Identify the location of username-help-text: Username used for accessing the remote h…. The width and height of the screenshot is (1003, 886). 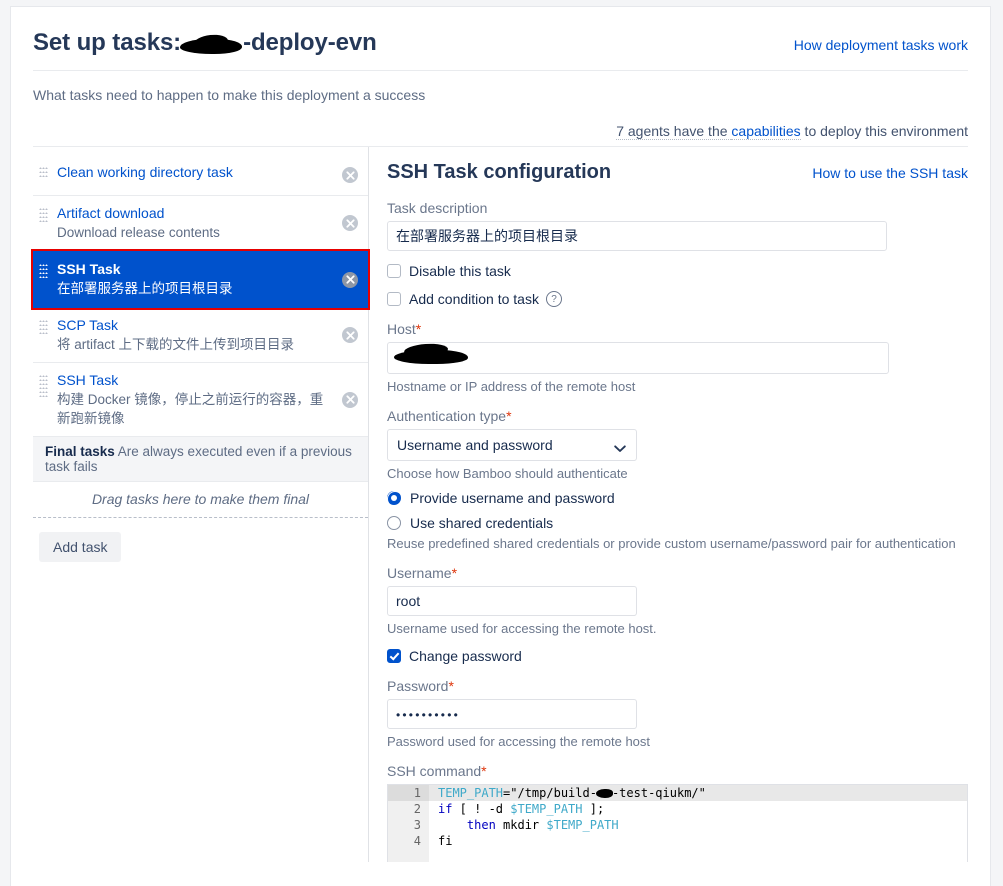
(522, 628).